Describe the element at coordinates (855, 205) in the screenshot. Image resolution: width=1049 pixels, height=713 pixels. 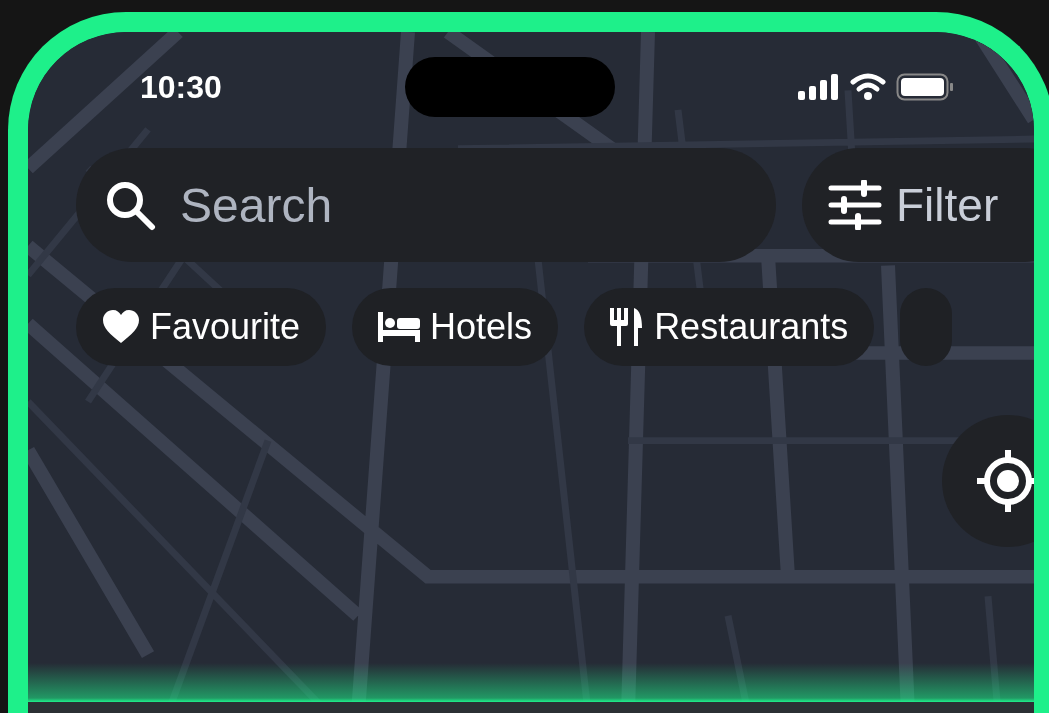
I see `sliders-icon` at that location.